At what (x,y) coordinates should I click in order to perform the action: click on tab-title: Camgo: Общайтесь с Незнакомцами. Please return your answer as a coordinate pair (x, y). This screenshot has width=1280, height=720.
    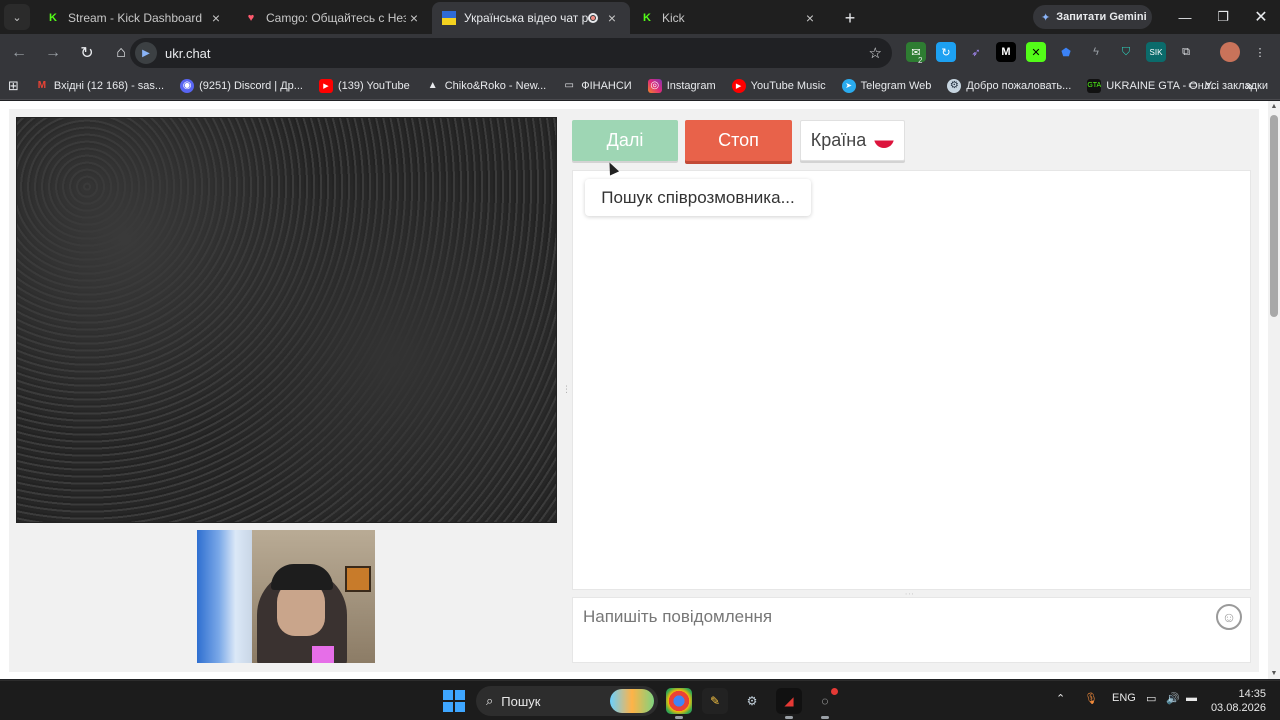
    Looking at the image, I should click on (336, 18).